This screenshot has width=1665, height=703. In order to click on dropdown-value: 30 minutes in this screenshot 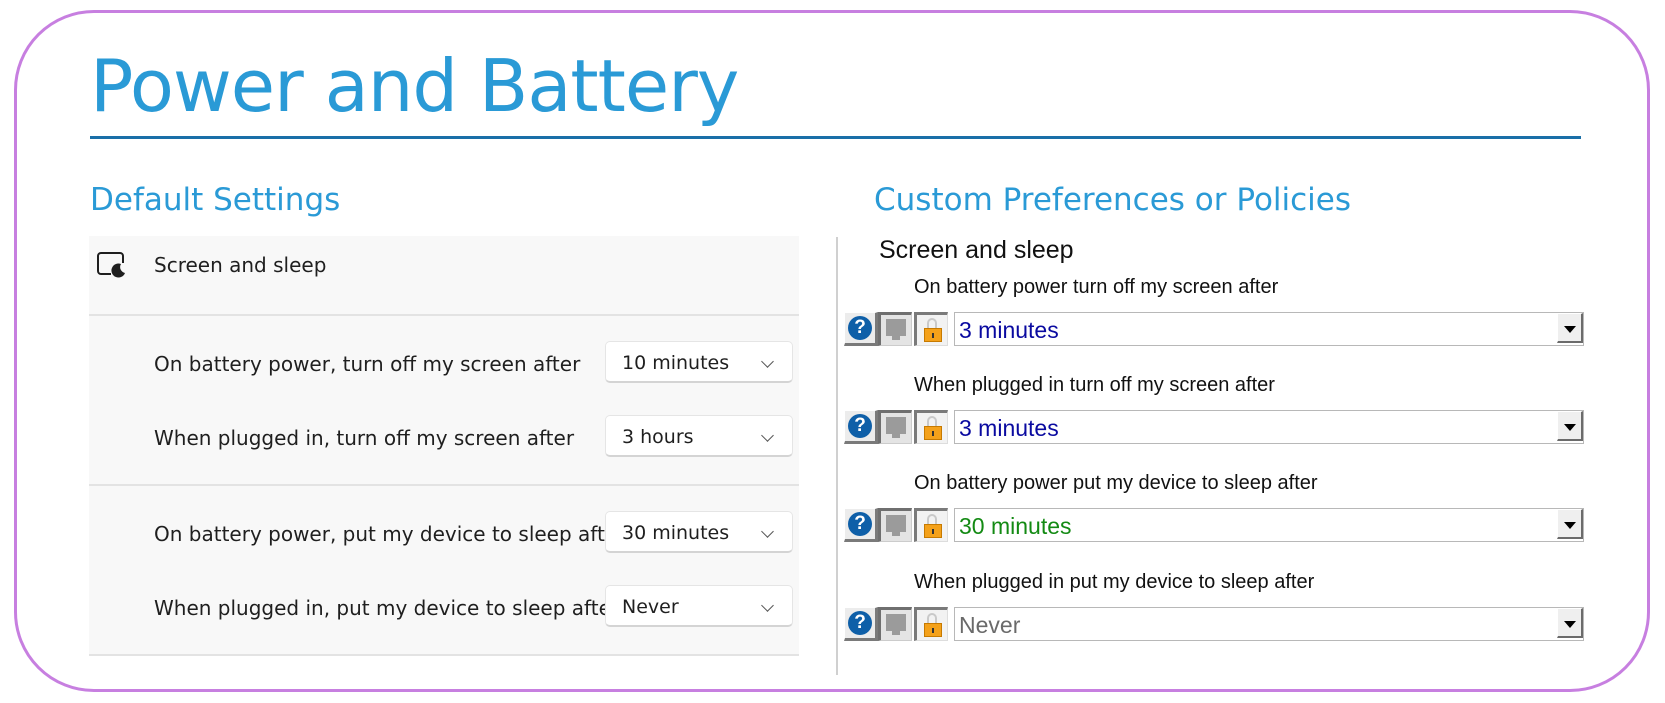, I will do `click(676, 533)`.